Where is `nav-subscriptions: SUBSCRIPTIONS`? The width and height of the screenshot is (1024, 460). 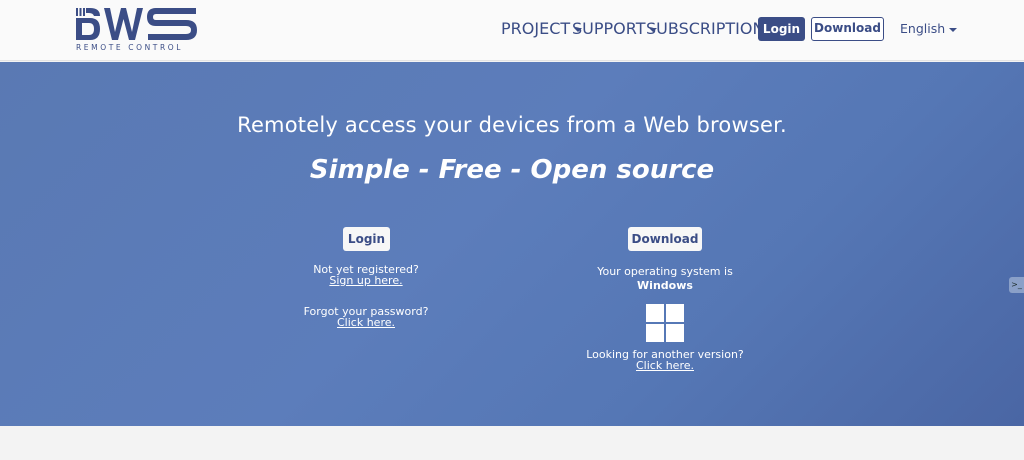 nav-subscriptions: SUBSCRIPTIONS is located at coordinates (710, 29).